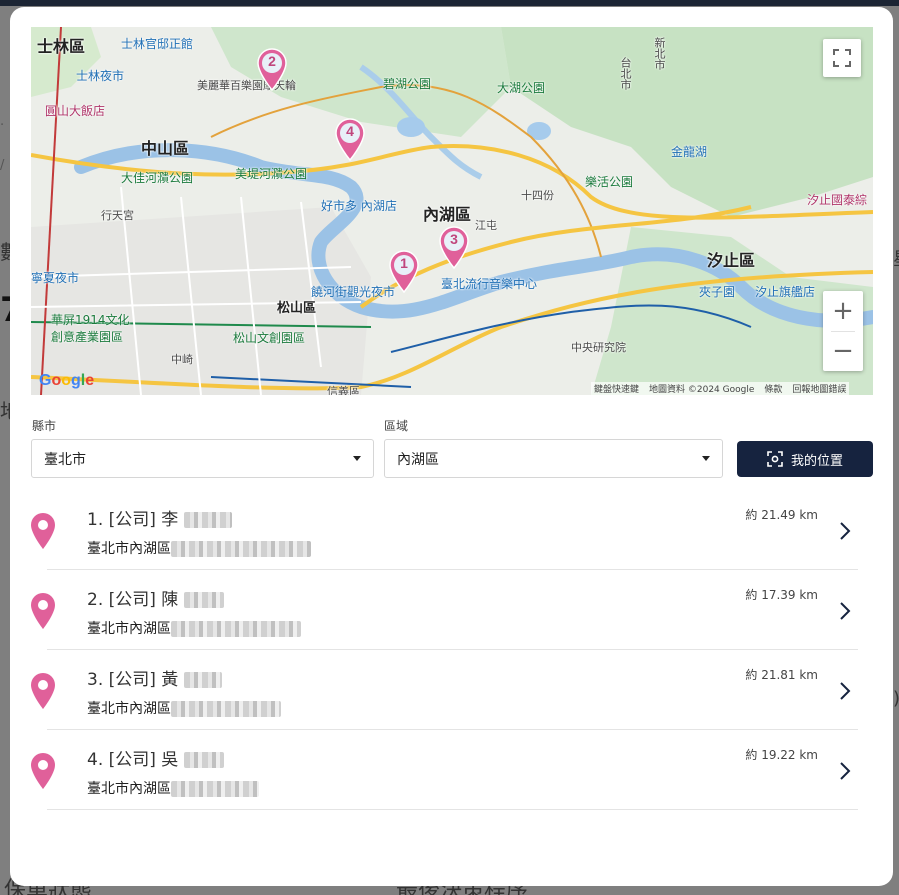 This screenshot has width=899, height=895. I want to click on map-label-bihu-park: 碧湖公園, so click(407, 84).